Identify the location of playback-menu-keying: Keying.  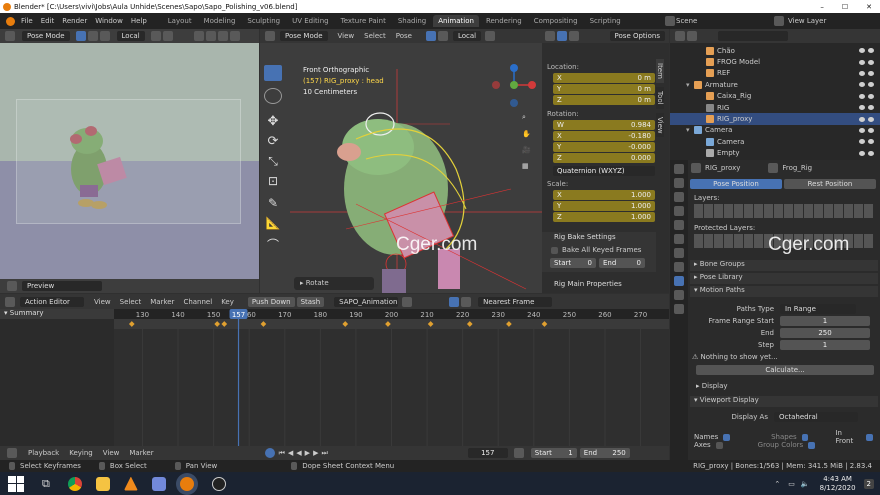
(81, 453).